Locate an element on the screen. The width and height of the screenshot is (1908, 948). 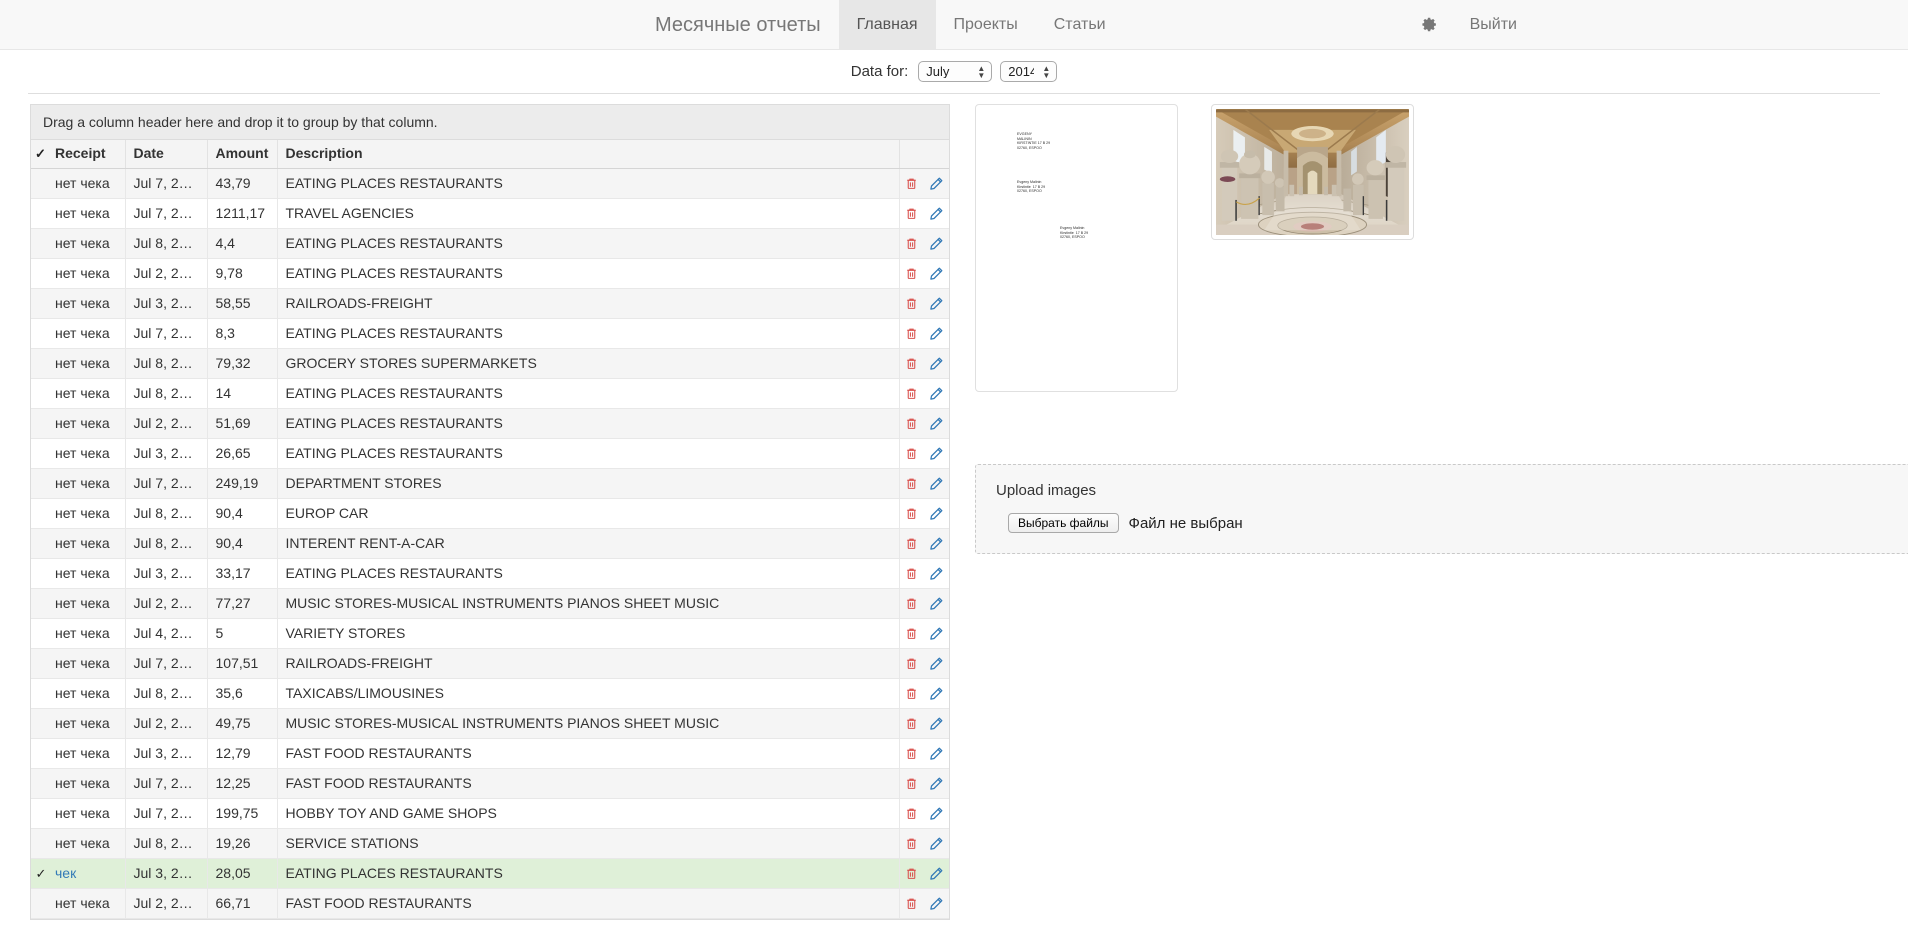
column-header-description: Description is located at coordinates (588, 154).